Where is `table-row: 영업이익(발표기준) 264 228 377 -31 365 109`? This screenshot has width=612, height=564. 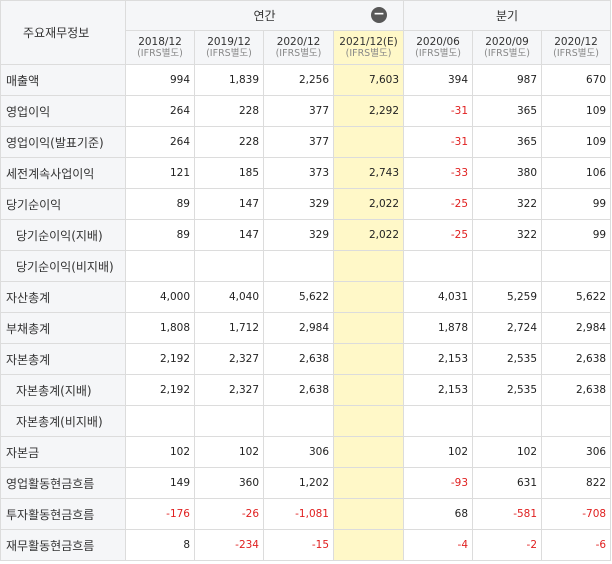
table-row: 영업이익(발표기준) 264 228 377 -31 365 109 is located at coordinates (306, 142).